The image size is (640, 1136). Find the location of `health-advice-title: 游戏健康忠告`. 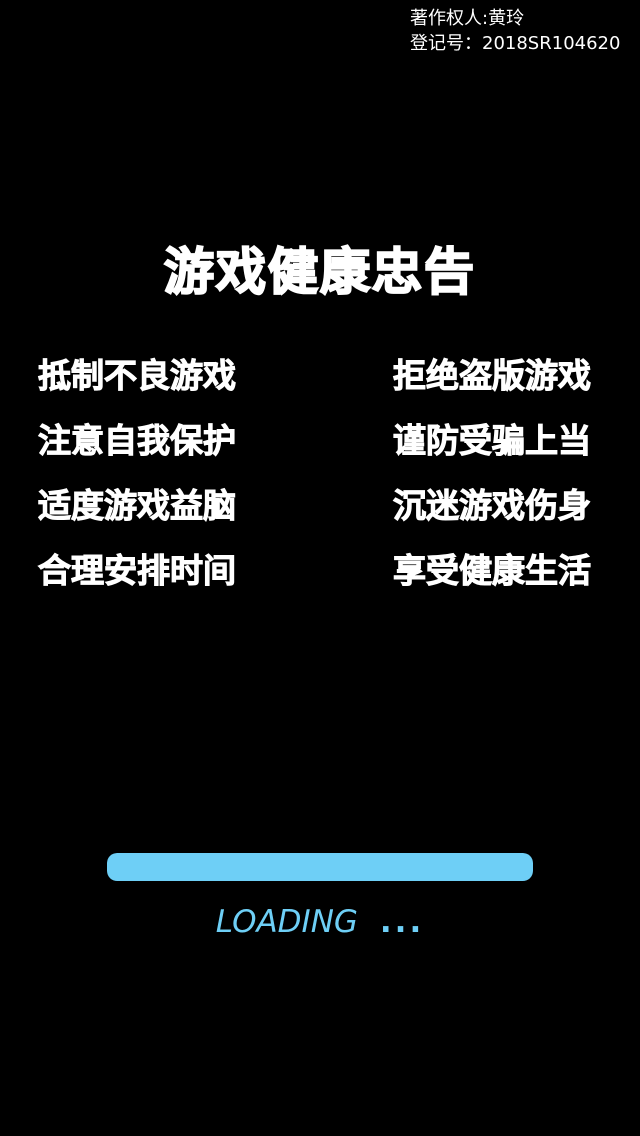

health-advice-title: 游戏健康忠告 is located at coordinates (319, 272).